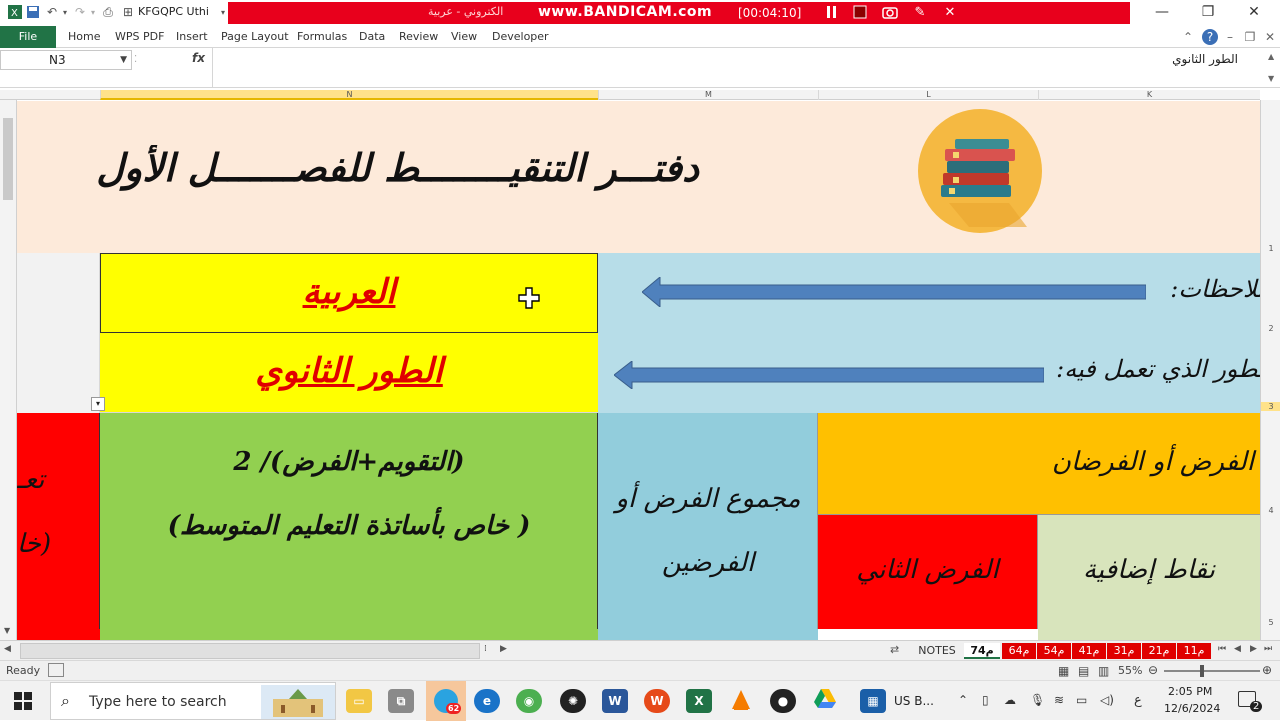 Image resolution: width=1280 pixels, height=722 pixels. Describe the element at coordinates (950, 13) in the screenshot. I see `close-recorder-icon: ✕` at that location.